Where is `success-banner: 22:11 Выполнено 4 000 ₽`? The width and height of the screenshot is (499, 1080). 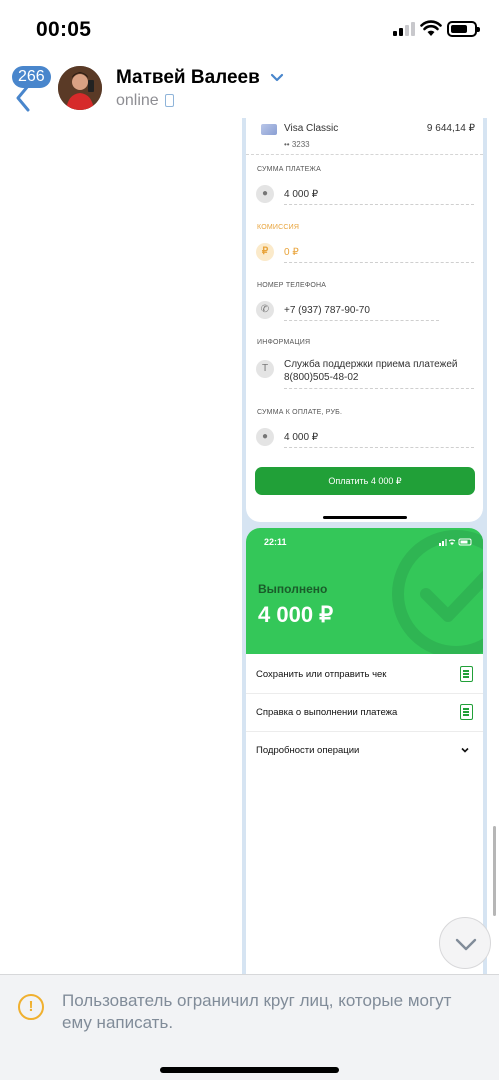
success-banner: 22:11 Выполнено 4 000 ₽ is located at coordinates (364, 591).